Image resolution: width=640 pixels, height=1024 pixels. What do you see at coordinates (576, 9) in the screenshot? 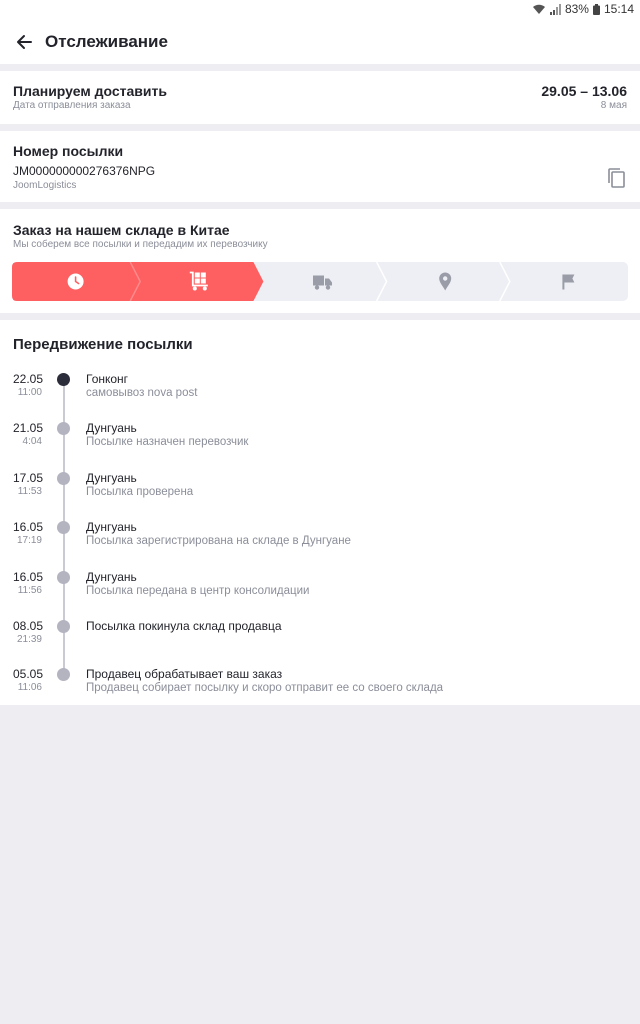
I see `battery-percent: 83%` at bounding box center [576, 9].